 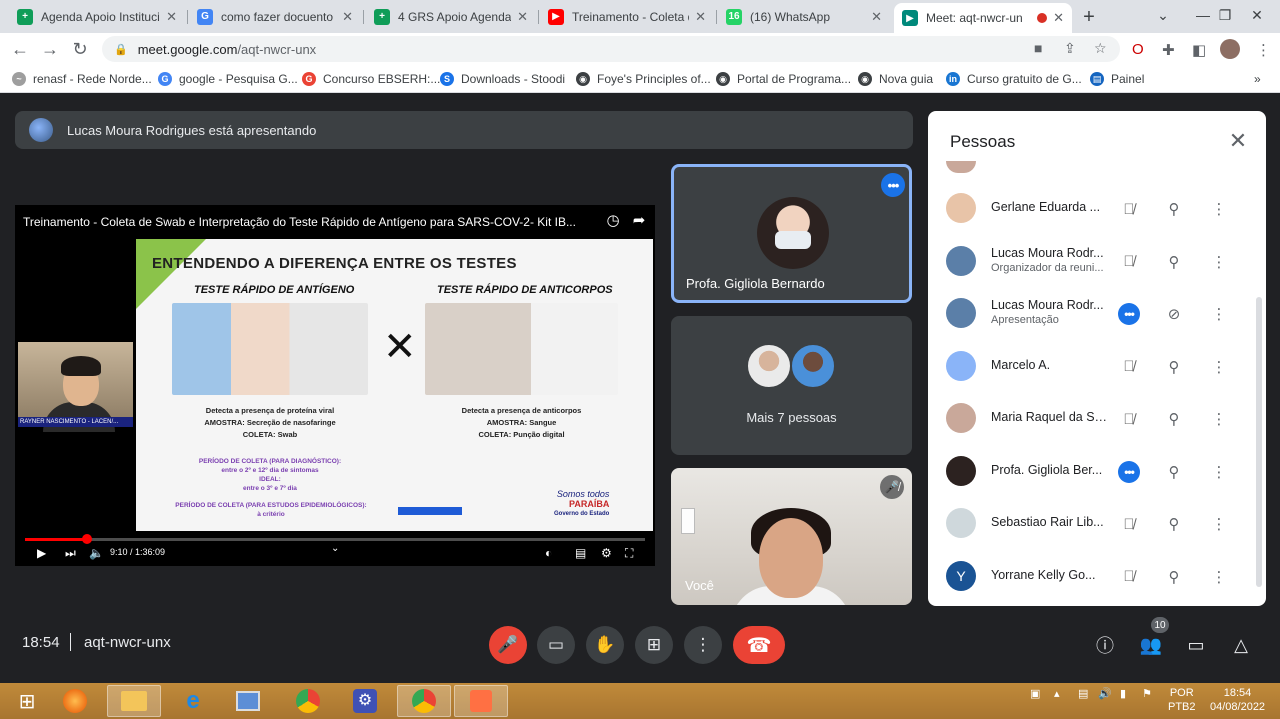 What do you see at coordinates (1259, 442) in the screenshot?
I see `people-scrollbar` at bounding box center [1259, 442].